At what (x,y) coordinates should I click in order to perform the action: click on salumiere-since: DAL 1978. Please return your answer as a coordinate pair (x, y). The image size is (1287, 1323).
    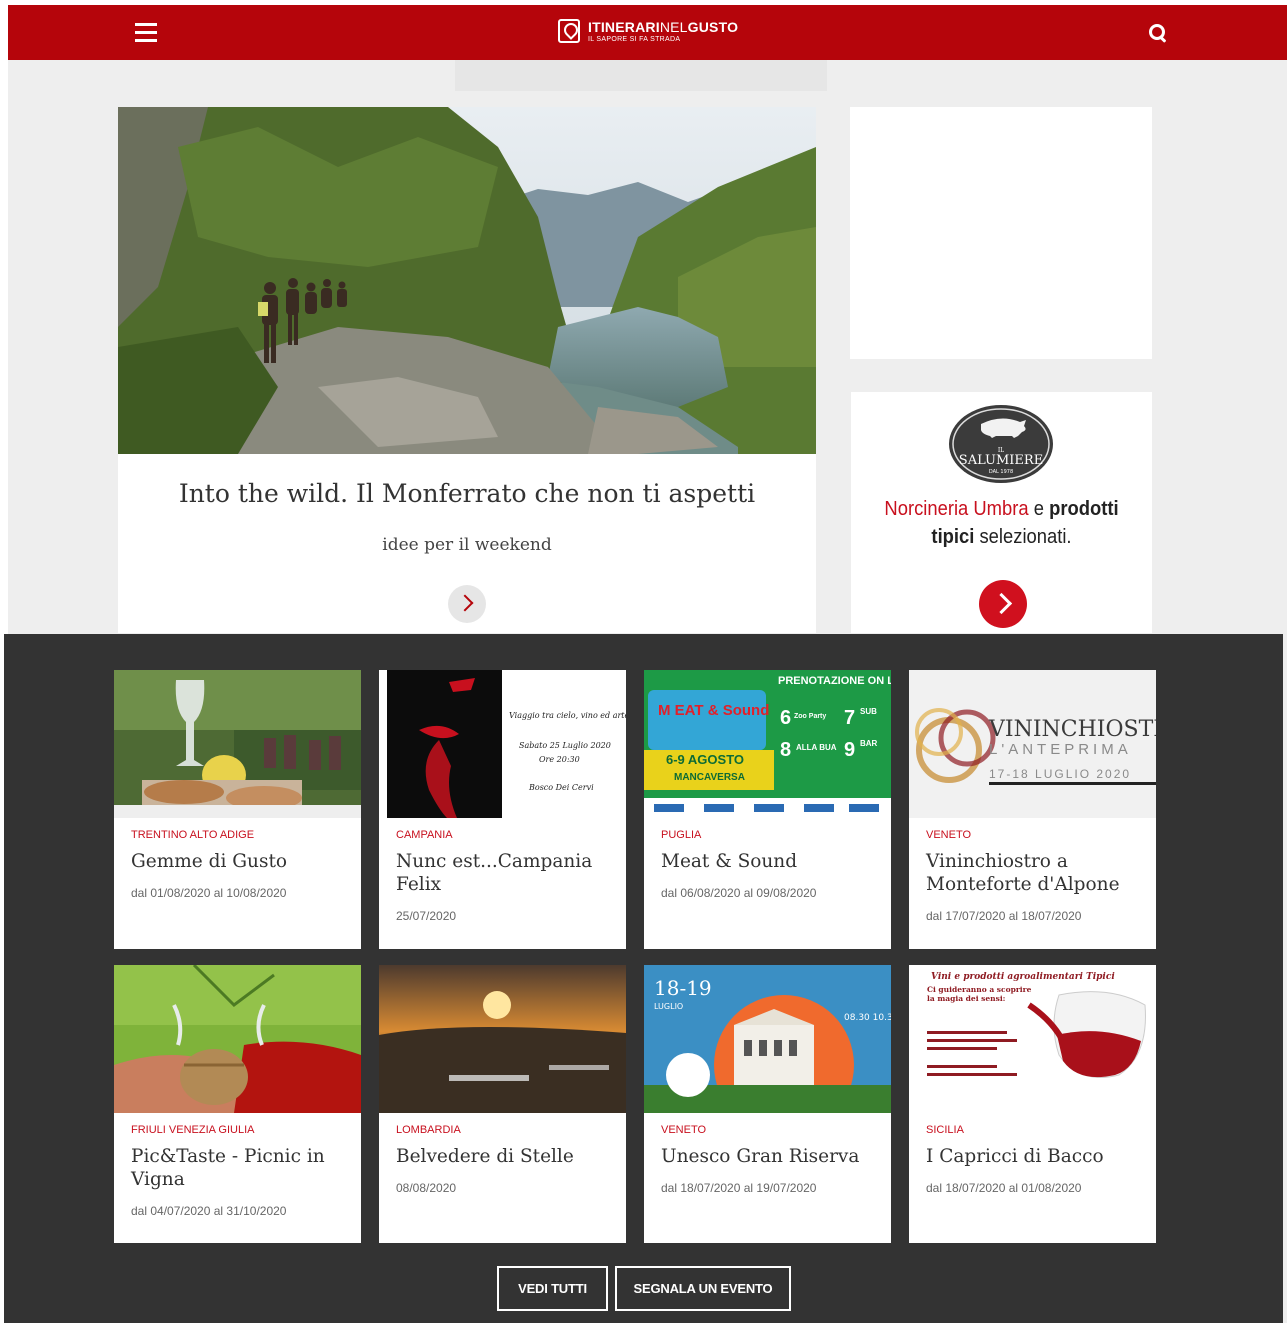
    Looking at the image, I should click on (1001, 472).